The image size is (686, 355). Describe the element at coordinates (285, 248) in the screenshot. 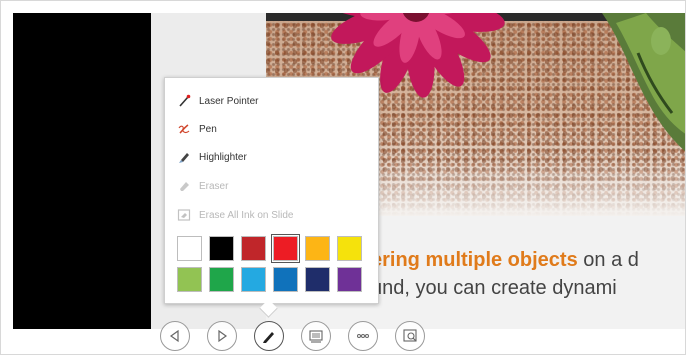

I see `color-swatch-red` at that location.